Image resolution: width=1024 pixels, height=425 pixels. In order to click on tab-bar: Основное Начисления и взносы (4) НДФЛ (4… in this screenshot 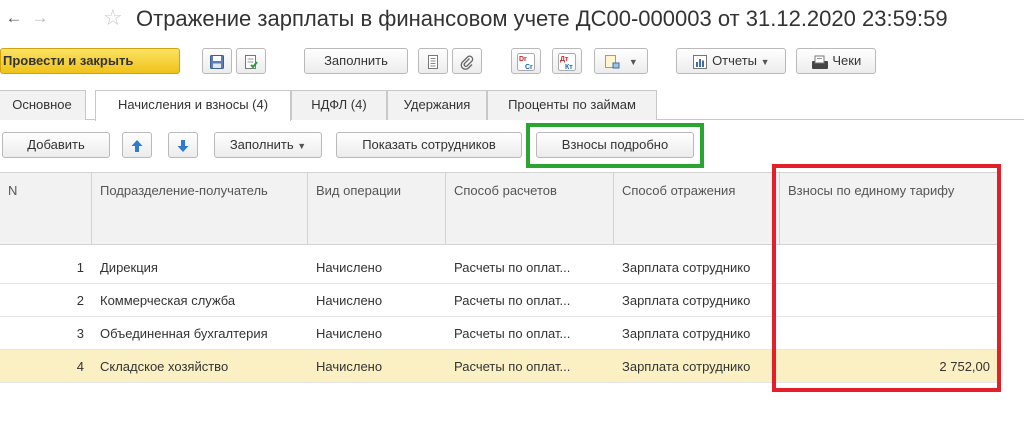, I will do `click(512, 105)`.